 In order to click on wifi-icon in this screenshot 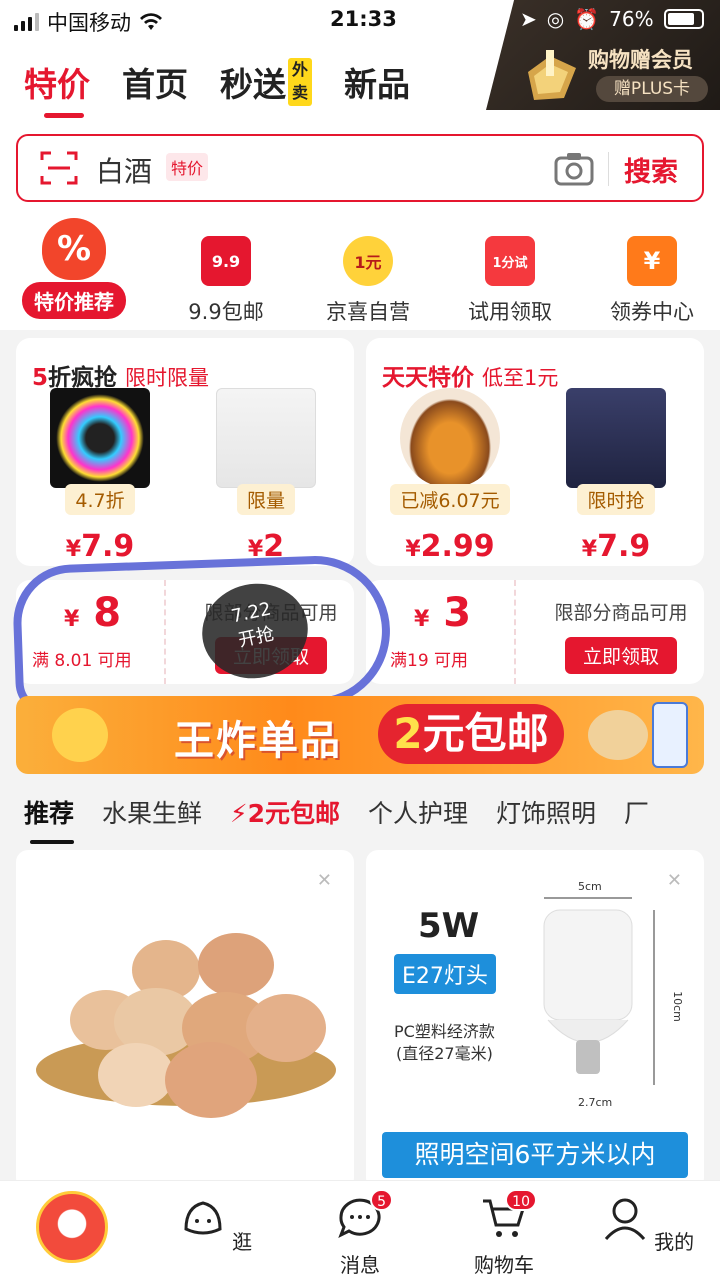, I will do `click(151, 21)`.